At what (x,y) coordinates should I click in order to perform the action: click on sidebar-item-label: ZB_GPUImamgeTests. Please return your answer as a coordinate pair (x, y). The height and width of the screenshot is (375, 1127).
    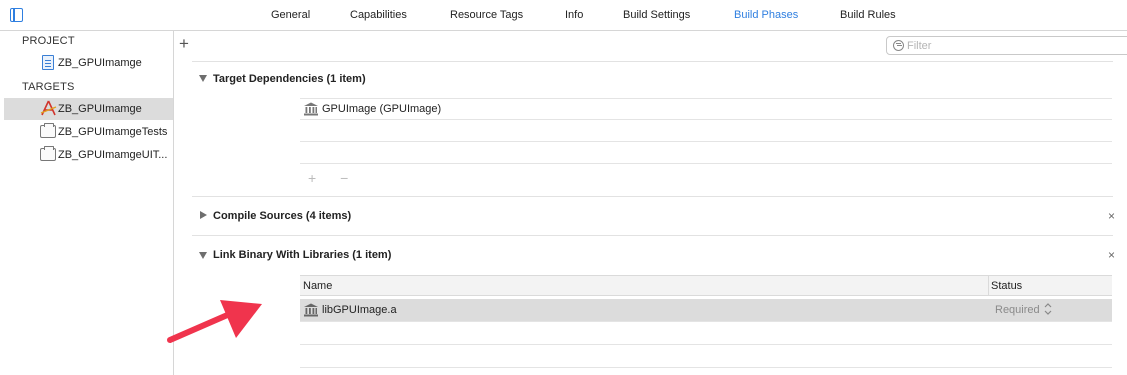
    Looking at the image, I should click on (113, 132).